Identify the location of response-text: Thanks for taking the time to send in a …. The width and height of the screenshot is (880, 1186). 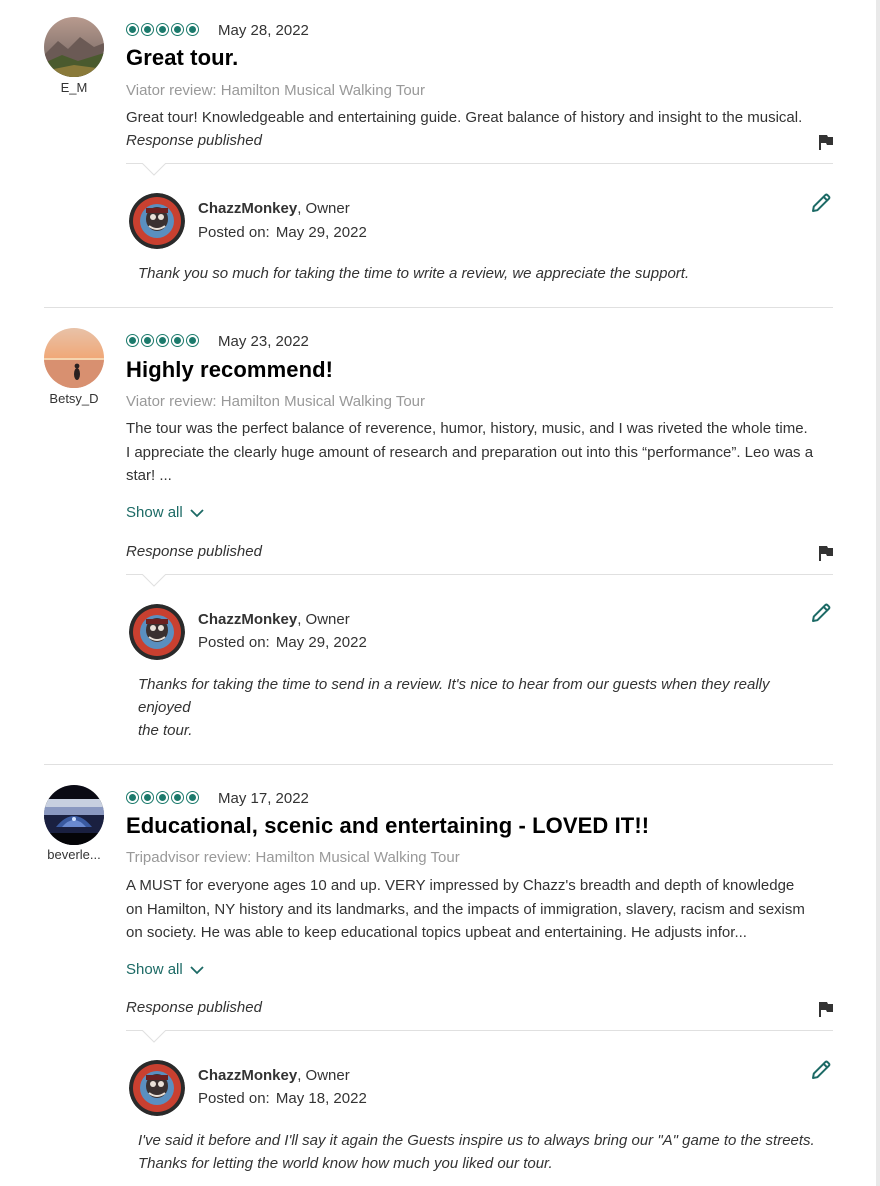
(488, 707).